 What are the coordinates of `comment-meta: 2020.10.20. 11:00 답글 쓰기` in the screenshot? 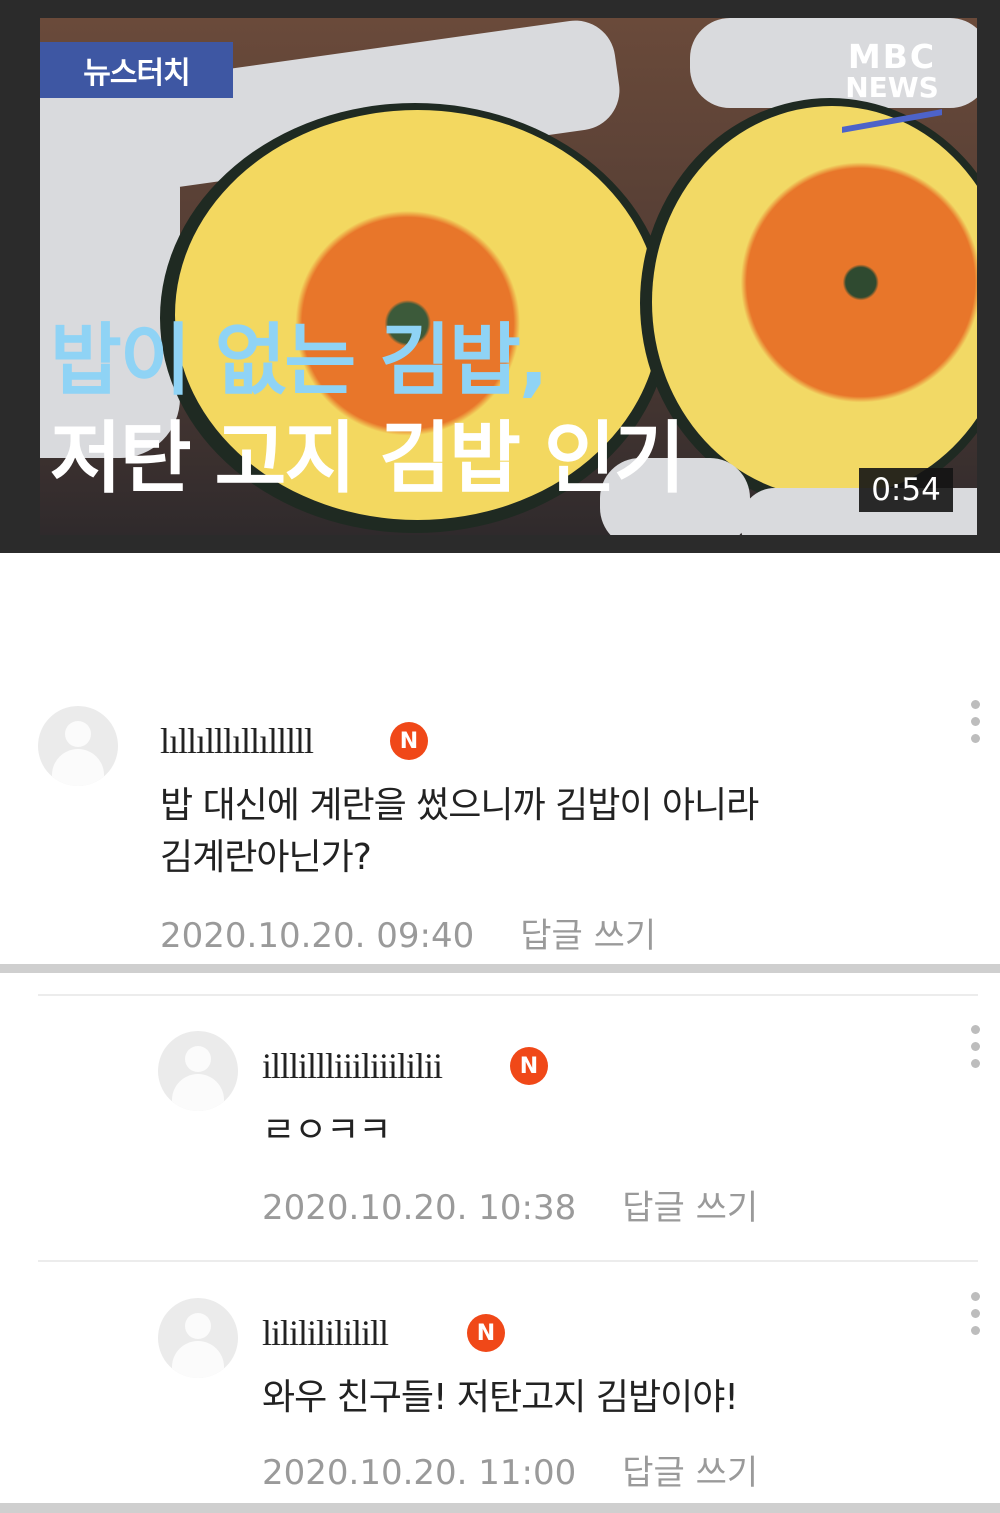 It's located at (510, 1469).